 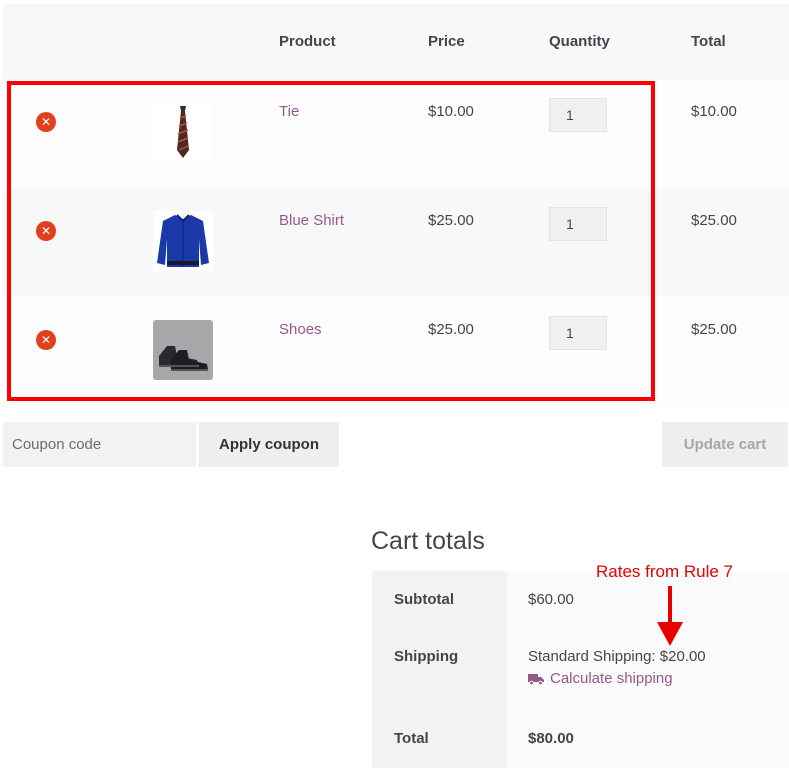 I want to click on truck-icon, so click(x=536, y=679).